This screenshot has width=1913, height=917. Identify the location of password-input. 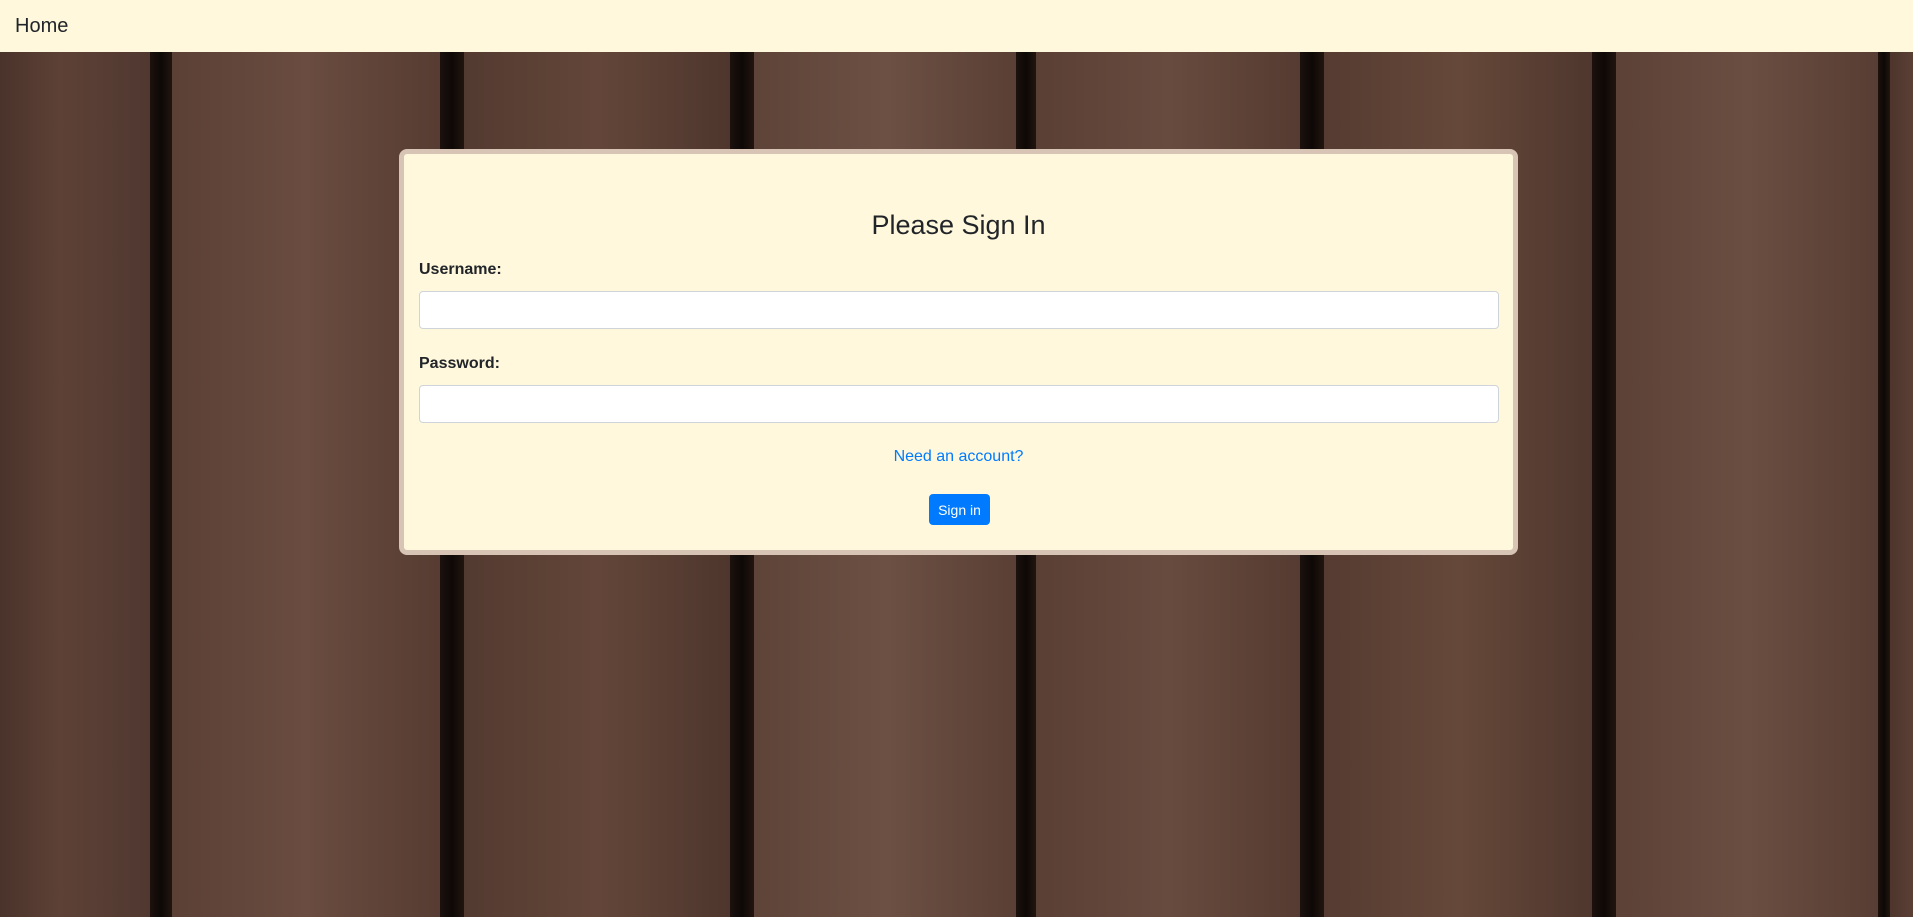
(959, 404).